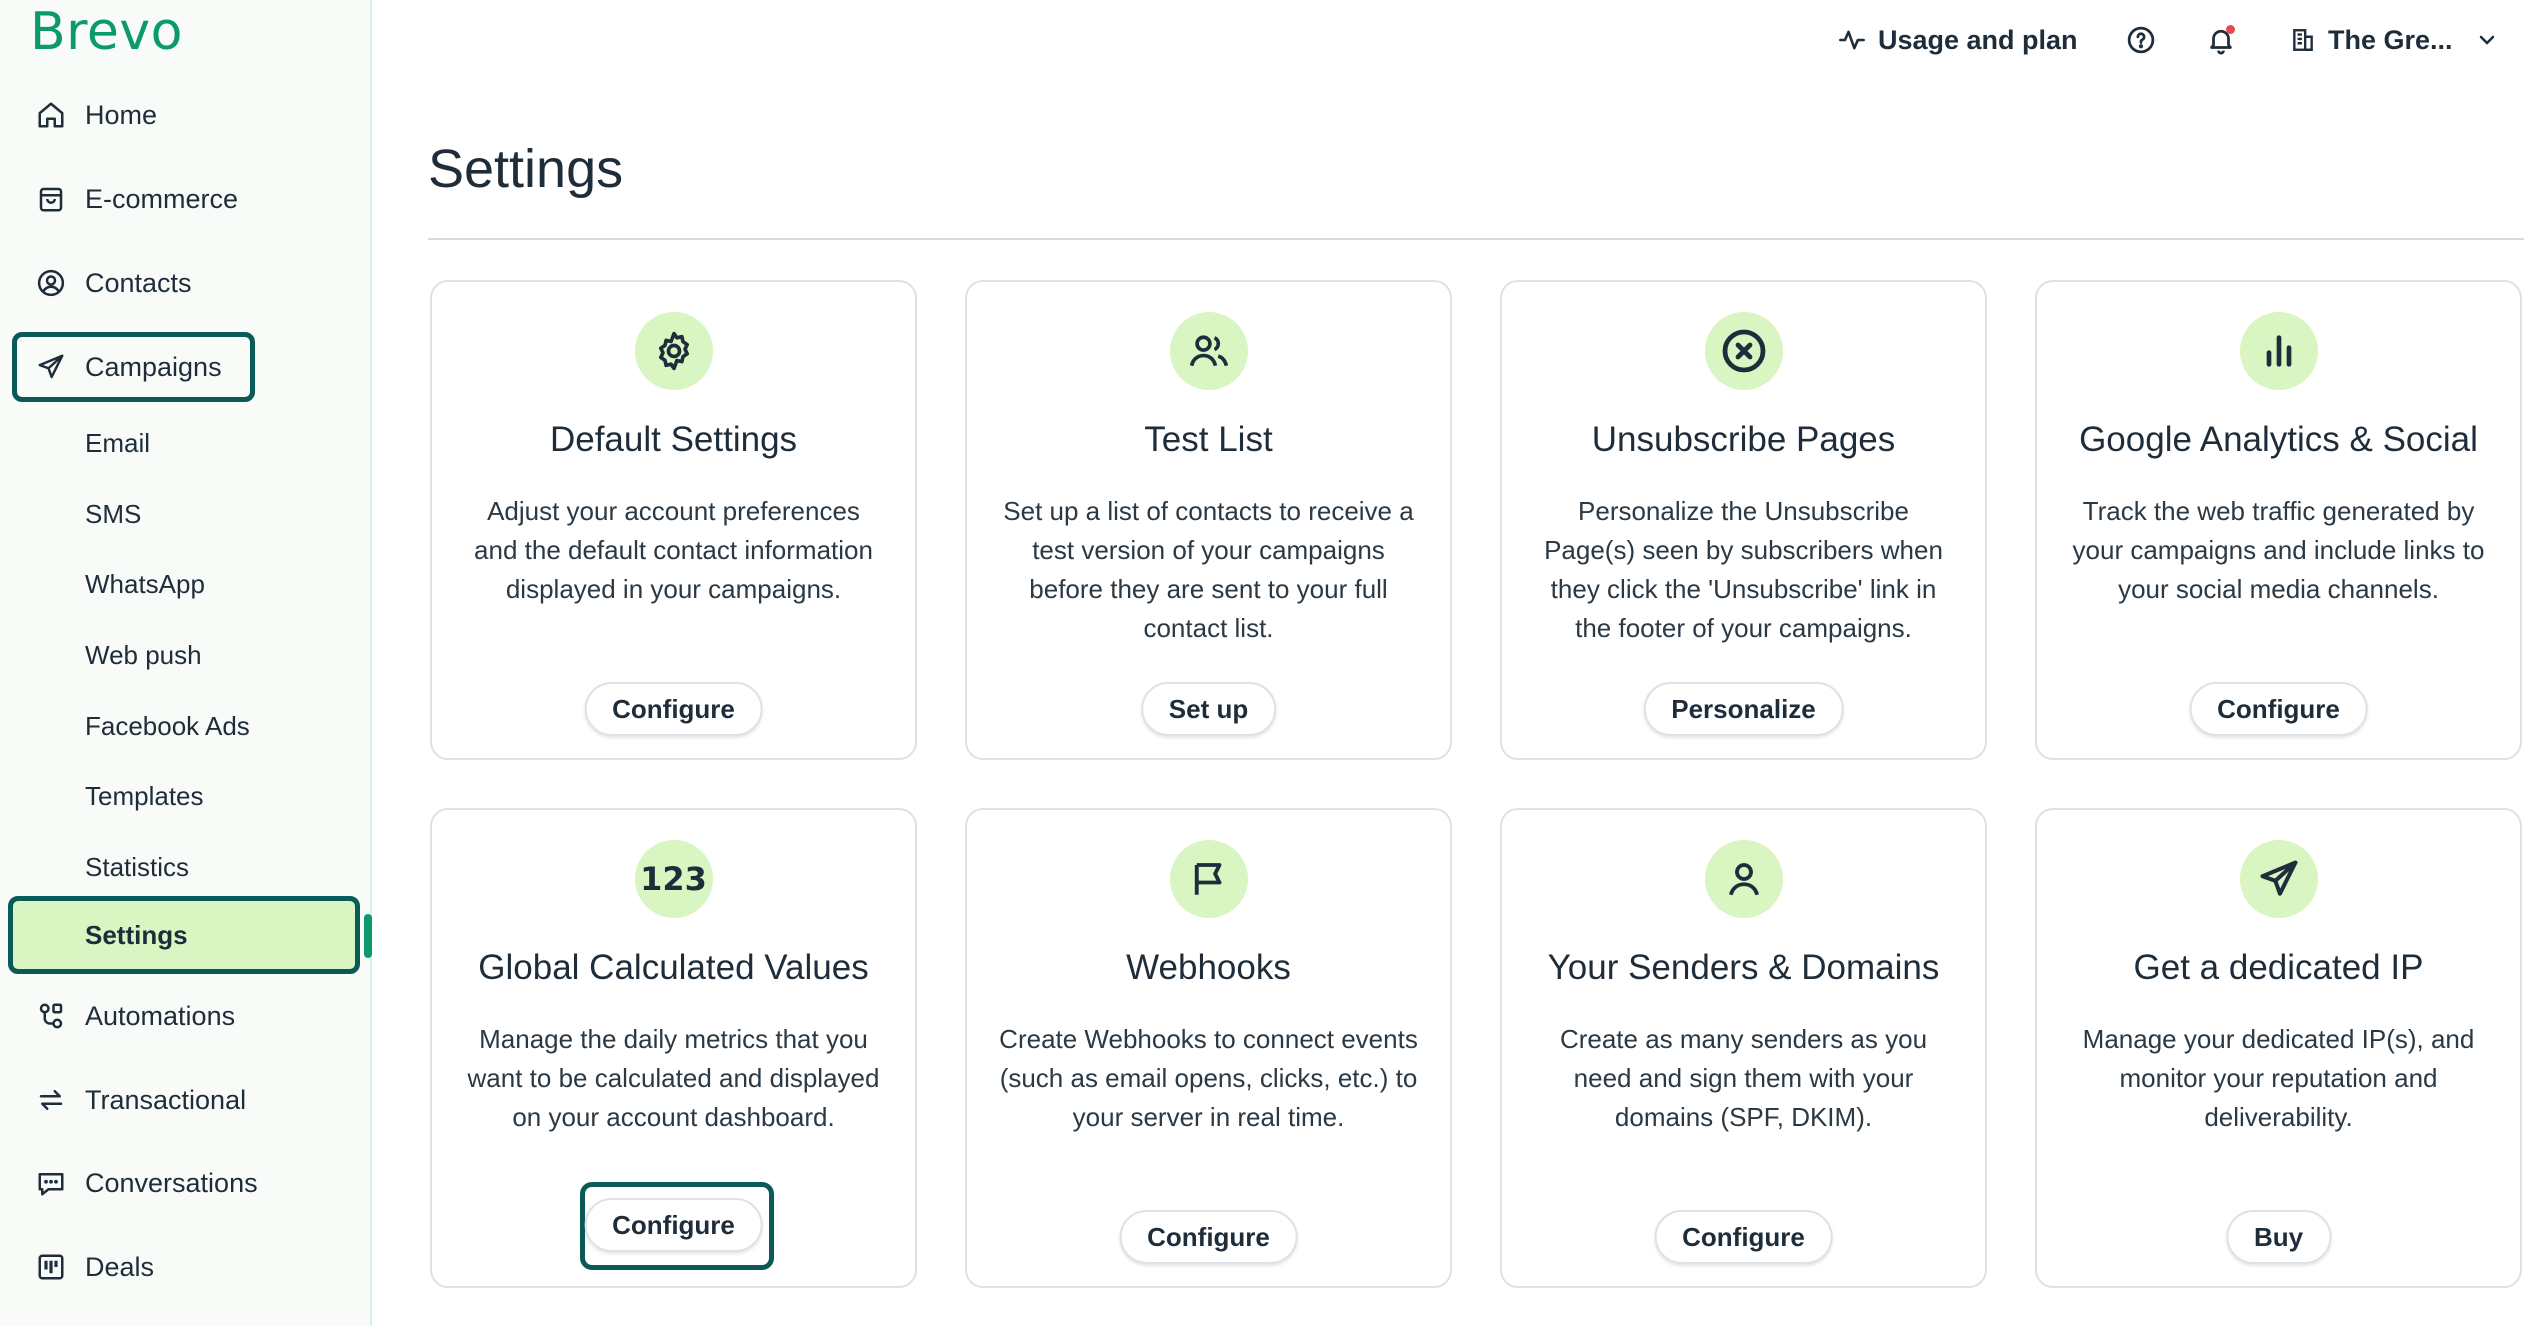 The image size is (2524, 1326). Describe the element at coordinates (1209, 351) in the screenshot. I see `users-icon` at that location.